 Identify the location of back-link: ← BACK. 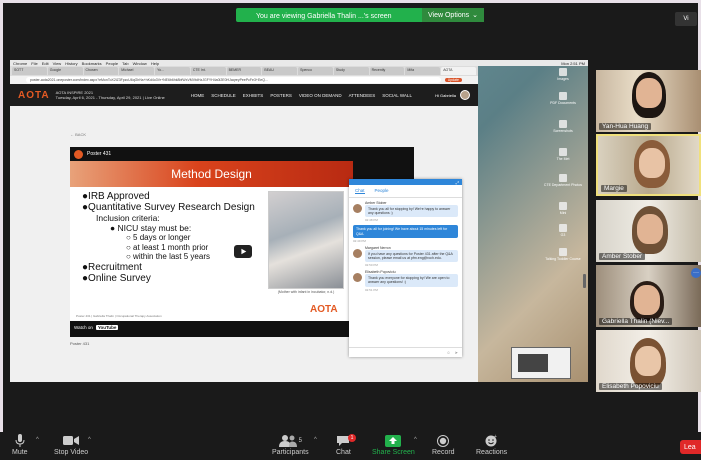
(78, 134).